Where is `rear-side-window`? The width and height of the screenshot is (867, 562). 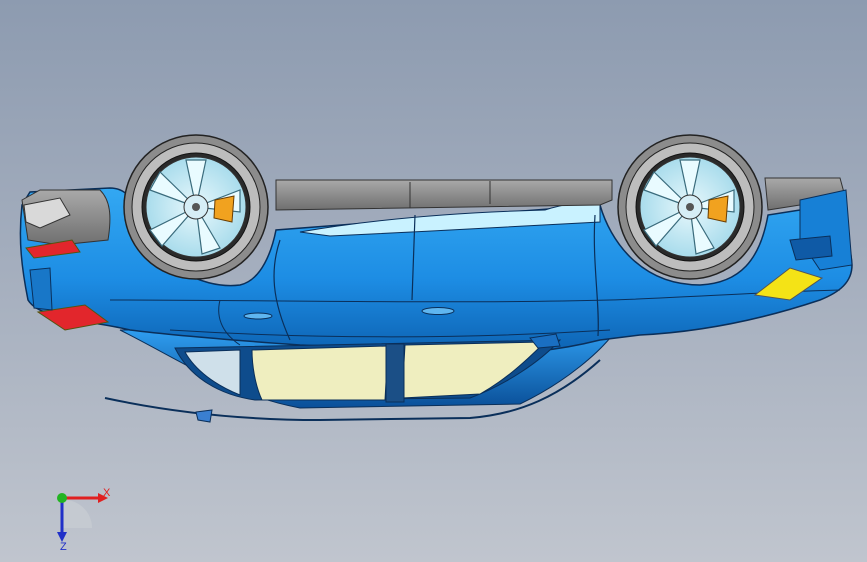
rear-side-window is located at coordinates (320, 373).